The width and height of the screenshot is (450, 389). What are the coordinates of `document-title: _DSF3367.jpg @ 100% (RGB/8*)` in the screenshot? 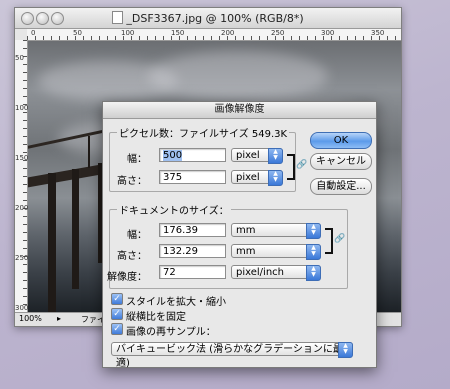 It's located at (208, 18).